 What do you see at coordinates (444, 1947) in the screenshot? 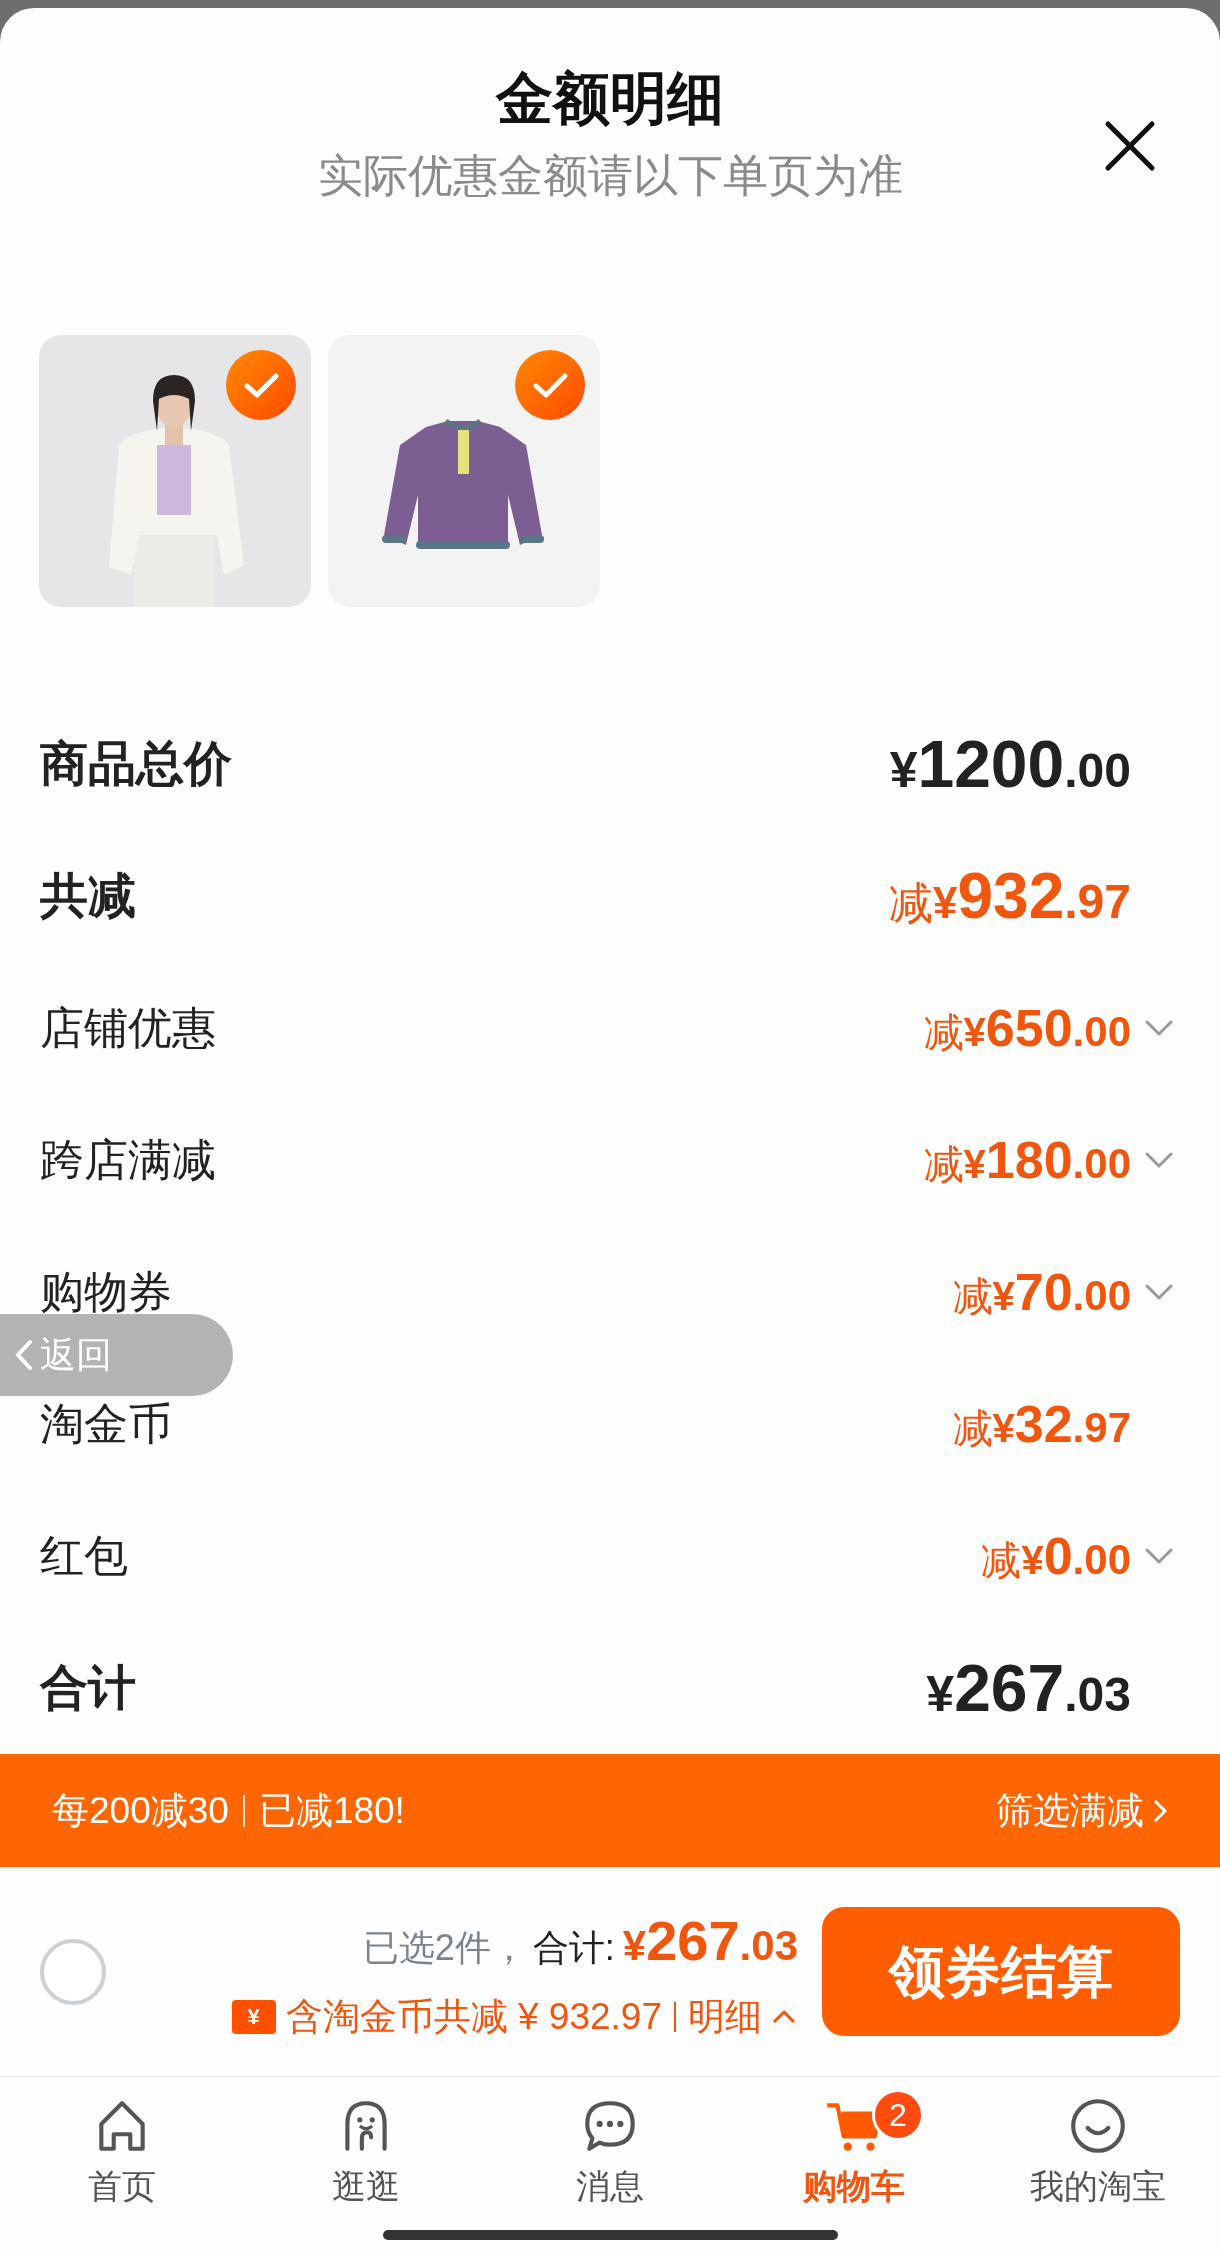
I see `selected-count: 已选2件，` at bounding box center [444, 1947].